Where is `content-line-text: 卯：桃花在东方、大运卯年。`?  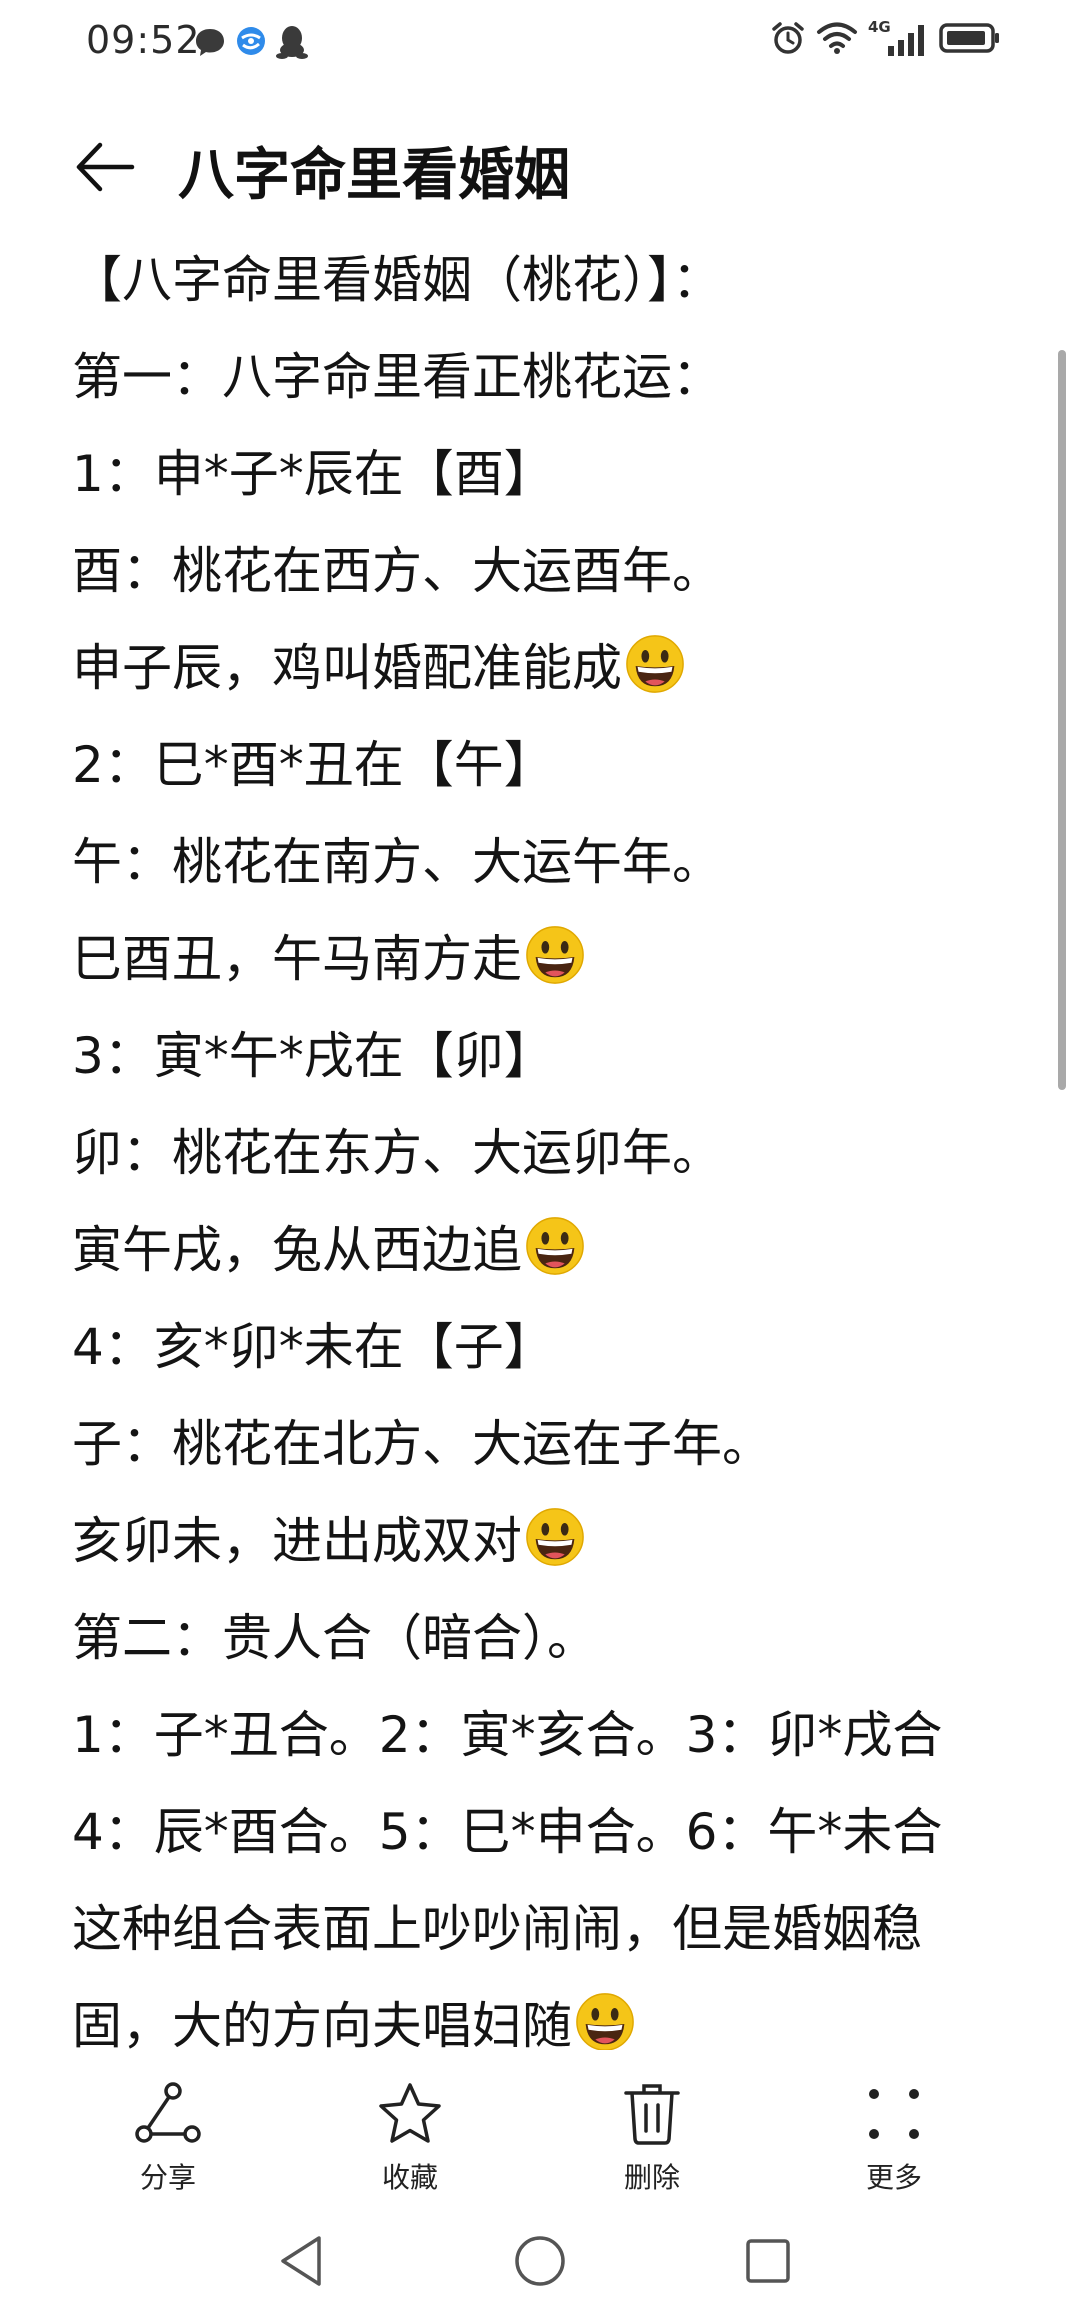 content-line-text: 卯：桃花在东方、大运卯年。 is located at coordinates (397, 1153).